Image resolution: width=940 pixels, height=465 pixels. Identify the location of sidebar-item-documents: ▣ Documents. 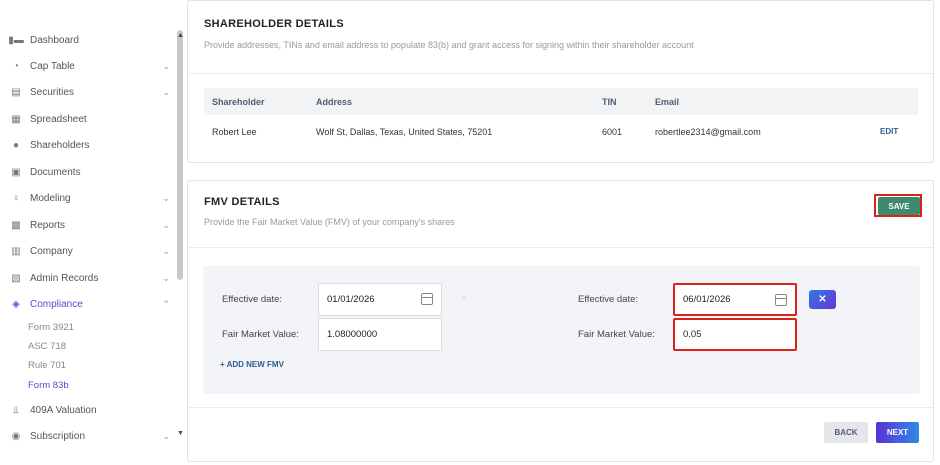
(90, 172).